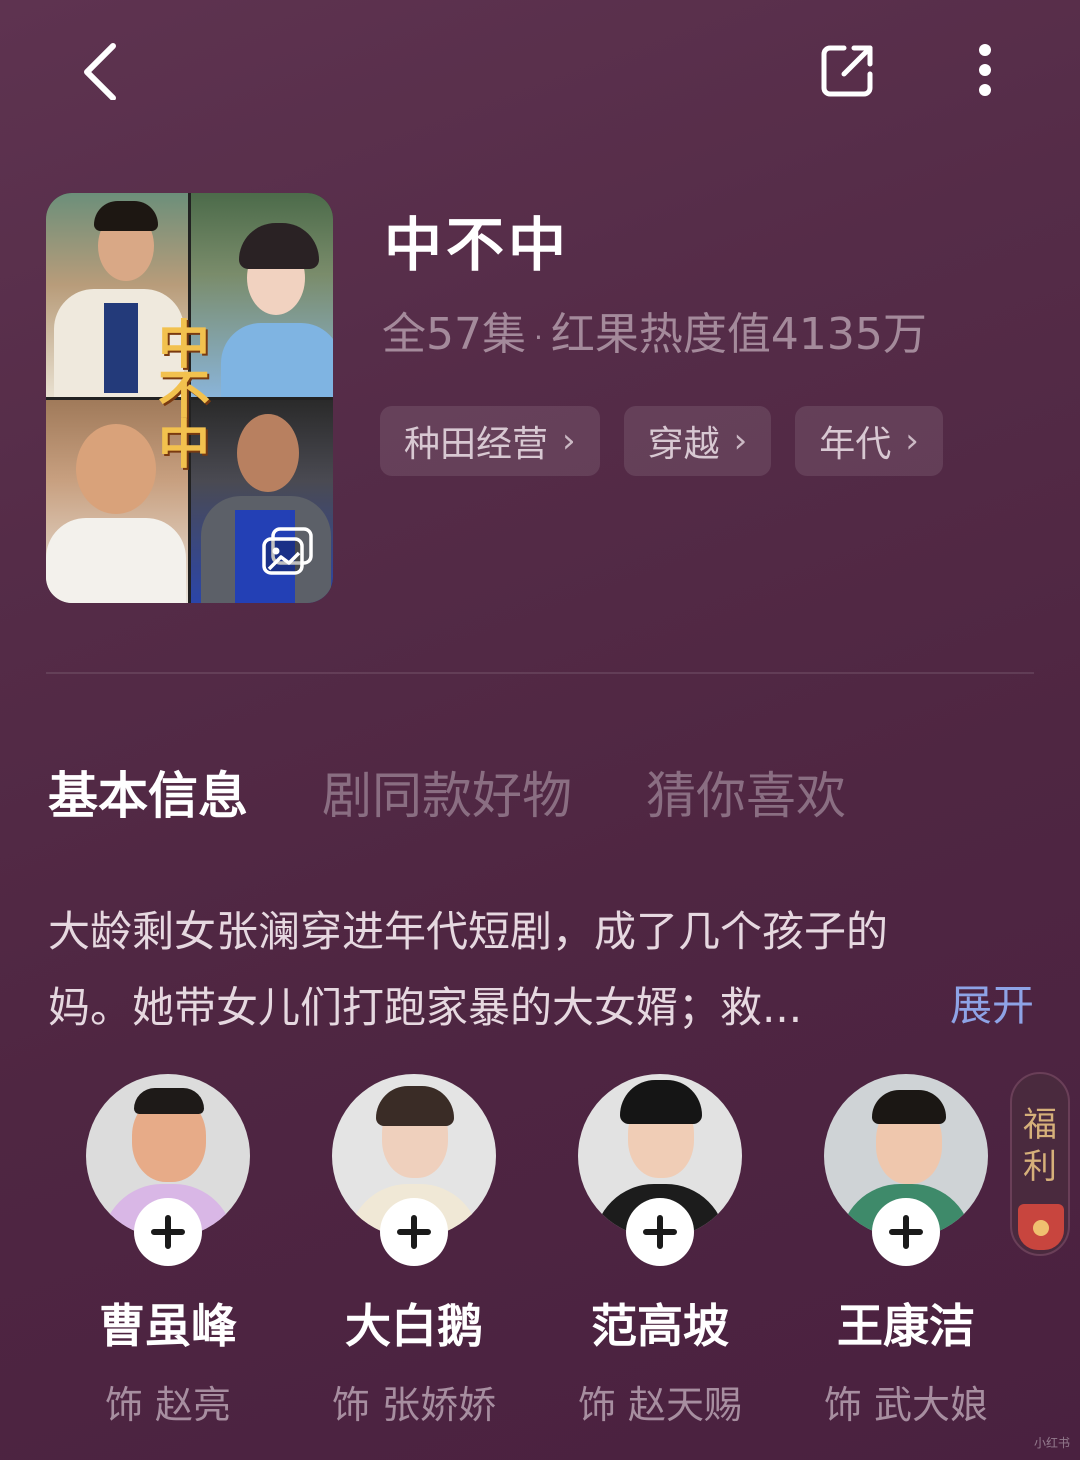 The image size is (1080, 1460). What do you see at coordinates (906, 1326) in the screenshot?
I see `actor-name: 王康洁` at bounding box center [906, 1326].